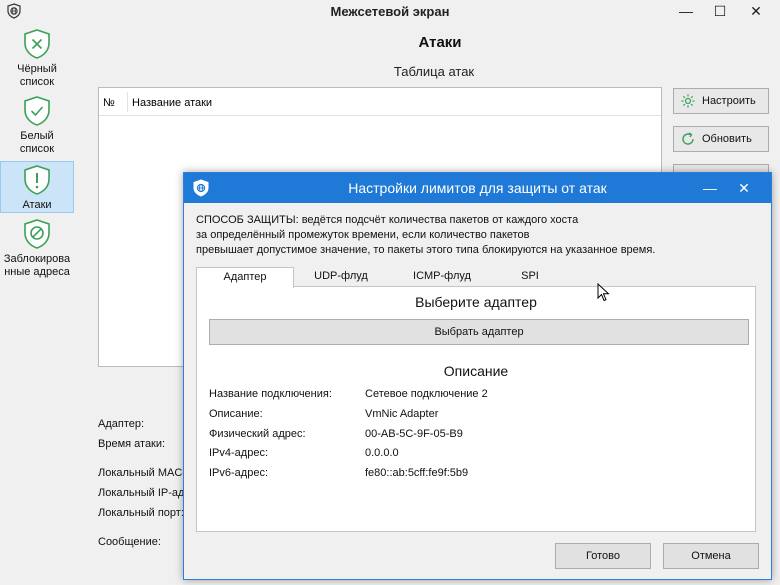 Image resolution: width=780 pixels, height=585 pixels. Describe the element at coordinates (127, 102) in the screenshot. I see `column-divider` at that location.